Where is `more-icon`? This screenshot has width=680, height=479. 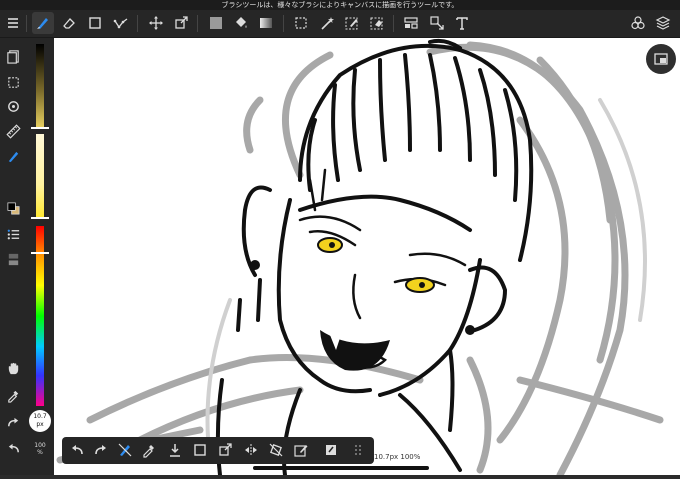 more-icon is located at coordinates (358, 450).